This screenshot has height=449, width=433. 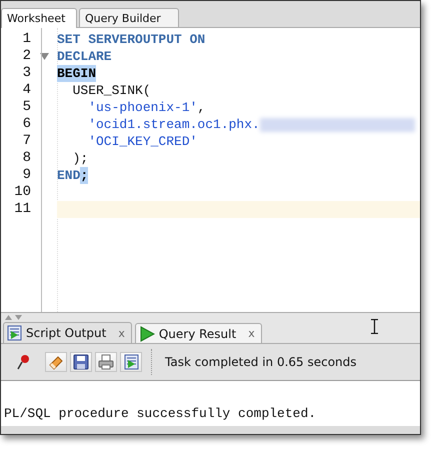 What do you see at coordinates (68, 175) in the screenshot?
I see `code-token: END` at bounding box center [68, 175].